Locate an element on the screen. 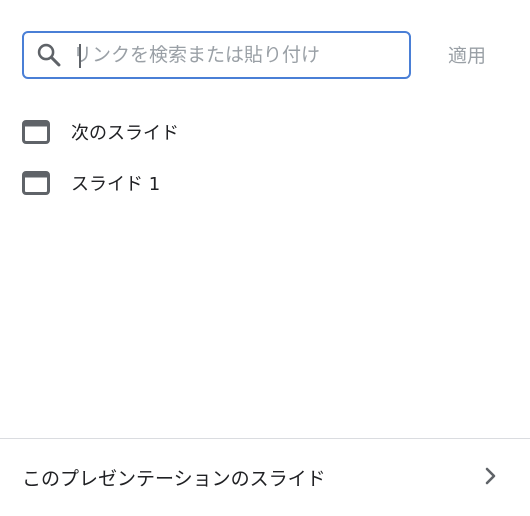 The width and height of the screenshot is (530, 516). slide-item-label: スライド 1 is located at coordinates (116, 184).